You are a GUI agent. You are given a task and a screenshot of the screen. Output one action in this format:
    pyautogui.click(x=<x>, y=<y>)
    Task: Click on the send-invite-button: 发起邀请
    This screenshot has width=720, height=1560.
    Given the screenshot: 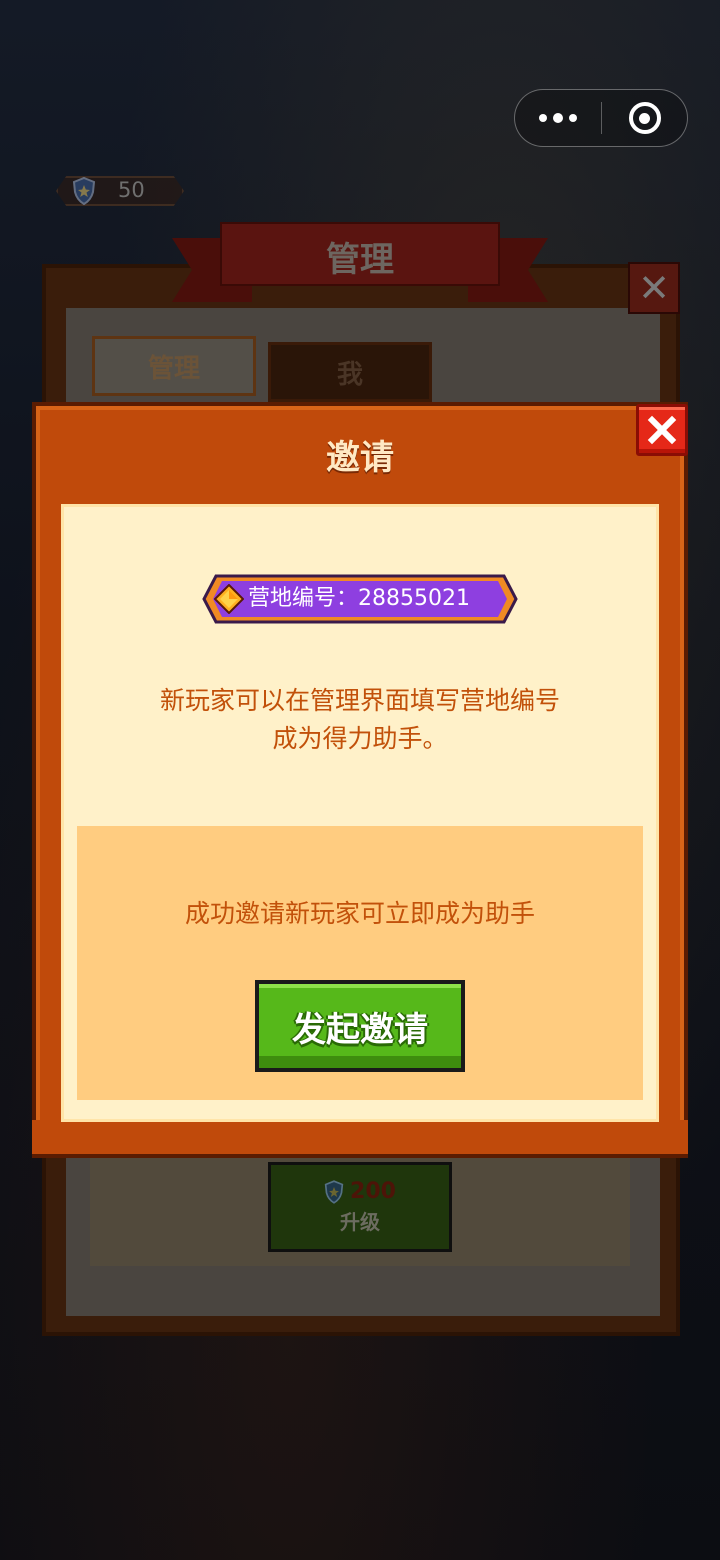 What is the action you would take?
    pyautogui.click(x=360, y=1026)
    